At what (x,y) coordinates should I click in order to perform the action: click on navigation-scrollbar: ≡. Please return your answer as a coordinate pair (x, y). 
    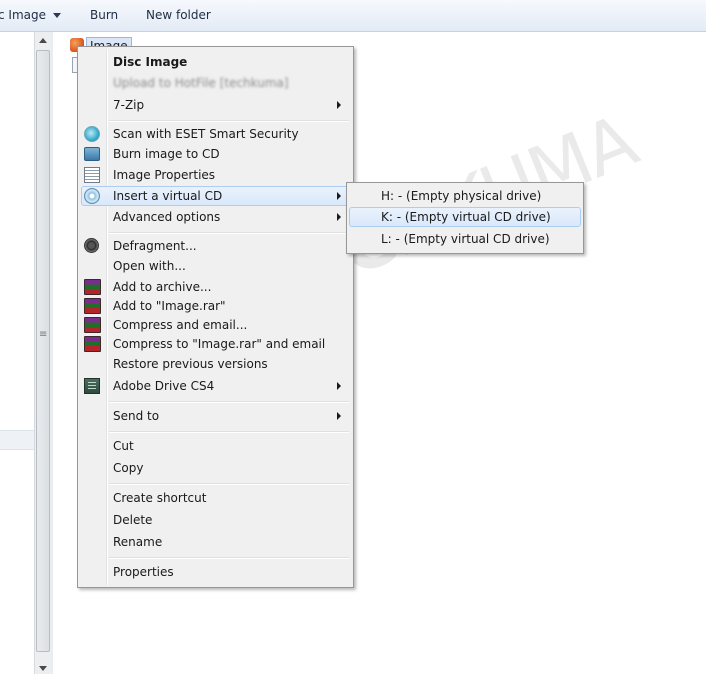
    Looking at the image, I should click on (42, 353).